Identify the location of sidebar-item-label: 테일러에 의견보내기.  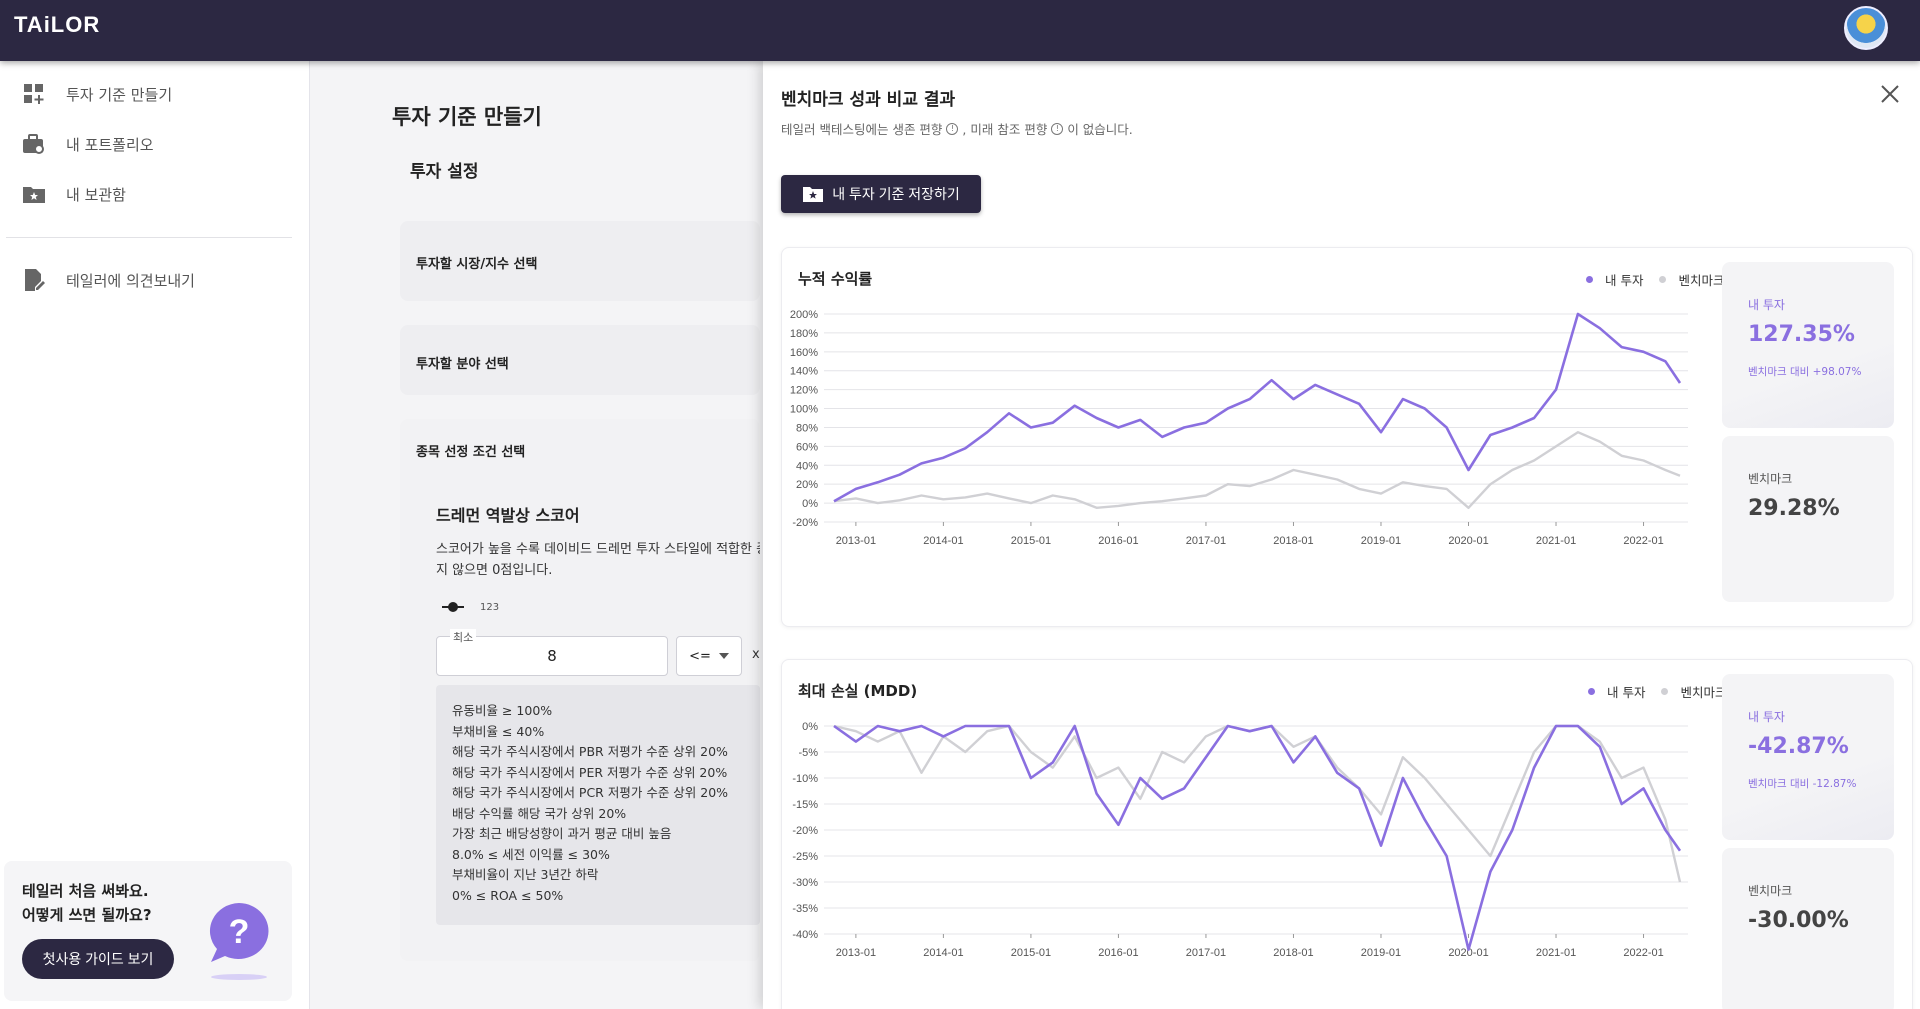
(130, 280).